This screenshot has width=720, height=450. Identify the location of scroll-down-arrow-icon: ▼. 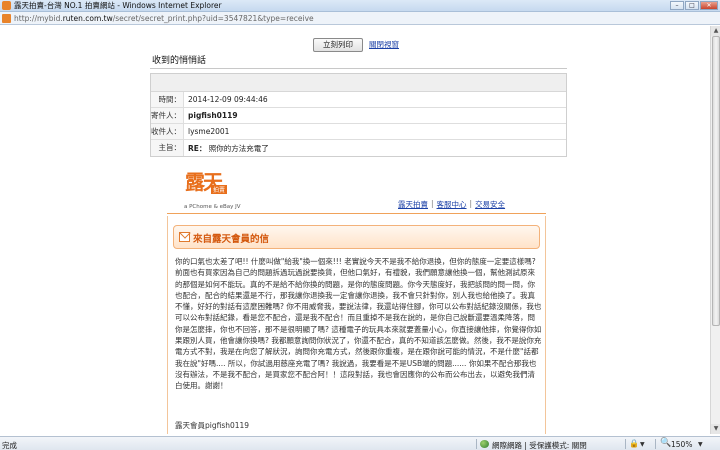
(715, 429).